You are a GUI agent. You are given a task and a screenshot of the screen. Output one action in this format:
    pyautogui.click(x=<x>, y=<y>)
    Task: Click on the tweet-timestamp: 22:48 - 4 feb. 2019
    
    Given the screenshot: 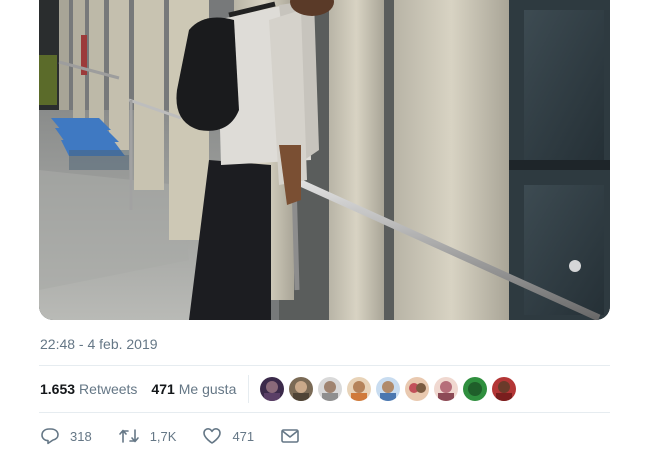 What is the action you would take?
    pyautogui.click(x=99, y=344)
    